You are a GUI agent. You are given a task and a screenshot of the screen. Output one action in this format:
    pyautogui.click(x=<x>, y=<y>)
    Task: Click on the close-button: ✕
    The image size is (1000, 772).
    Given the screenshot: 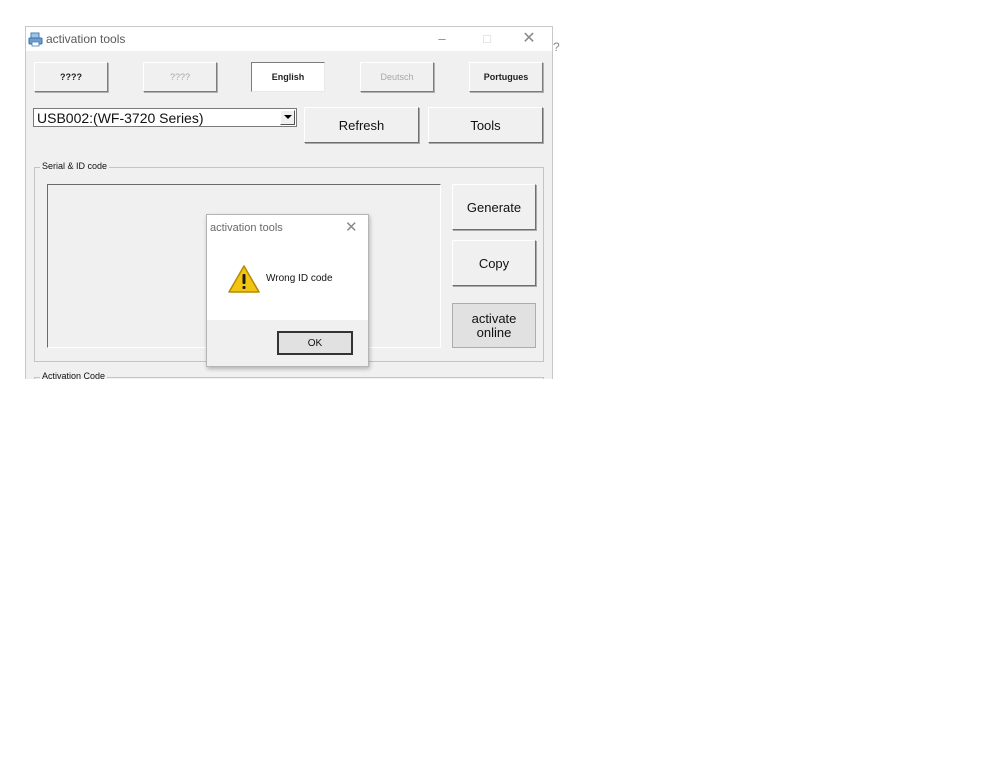 What is the action you would take?
    pyautogui.click(x=529, y=39)
    